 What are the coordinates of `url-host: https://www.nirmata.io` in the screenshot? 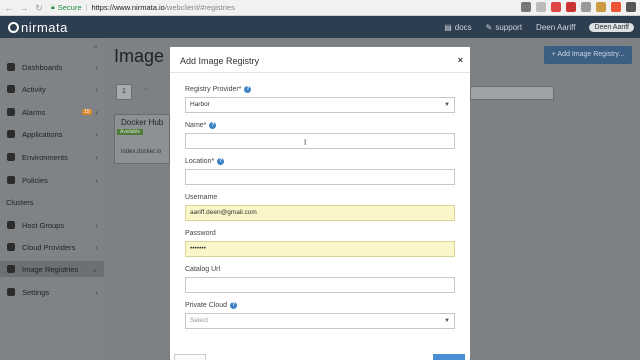 It's located at (128, 7).